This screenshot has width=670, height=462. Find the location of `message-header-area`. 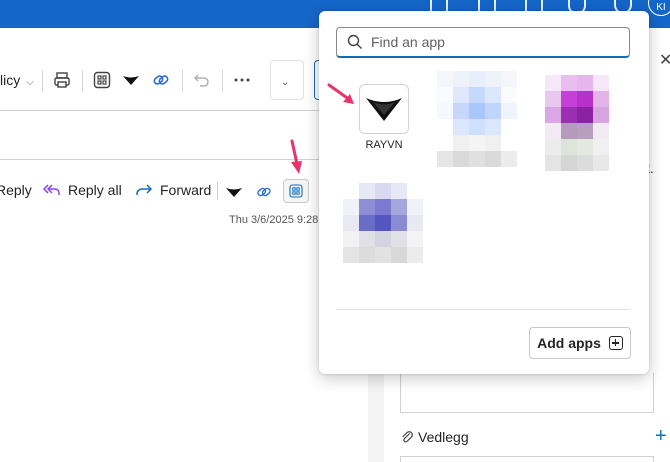

message-header-area is located at coordinates (184, 135).